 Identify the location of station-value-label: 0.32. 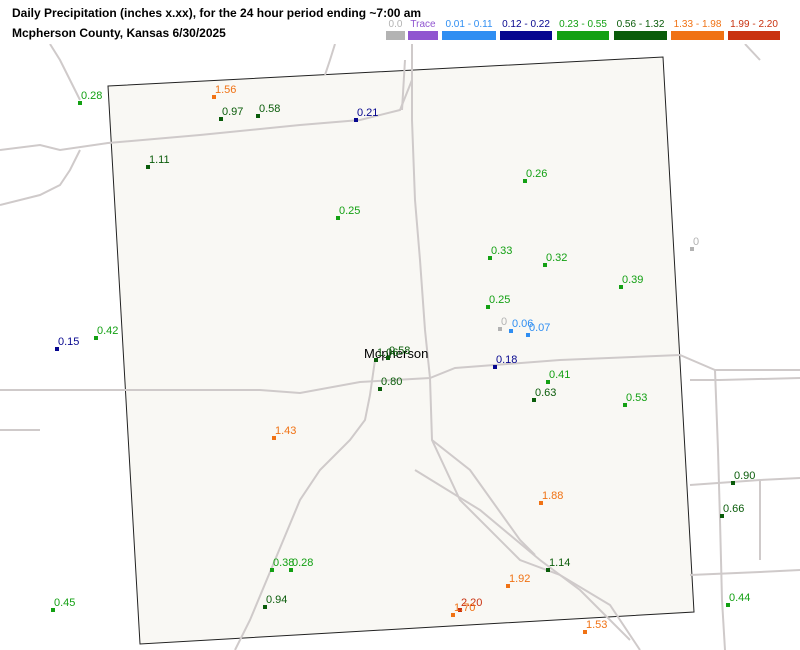
(556, 258).